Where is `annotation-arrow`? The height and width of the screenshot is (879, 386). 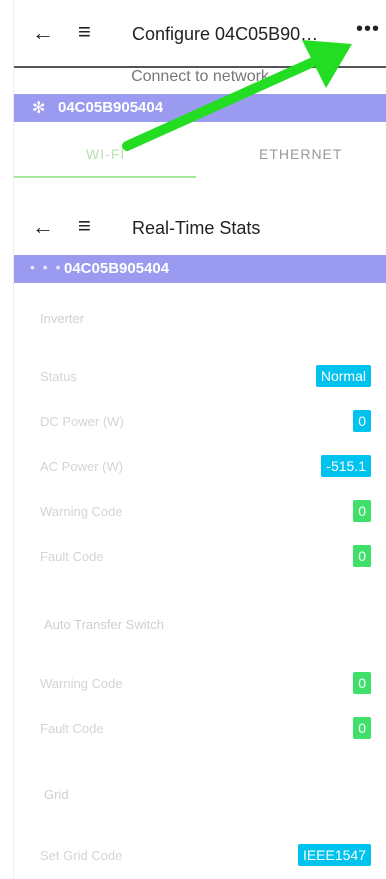 annotation-arrow is located at coordinates (237, 95).